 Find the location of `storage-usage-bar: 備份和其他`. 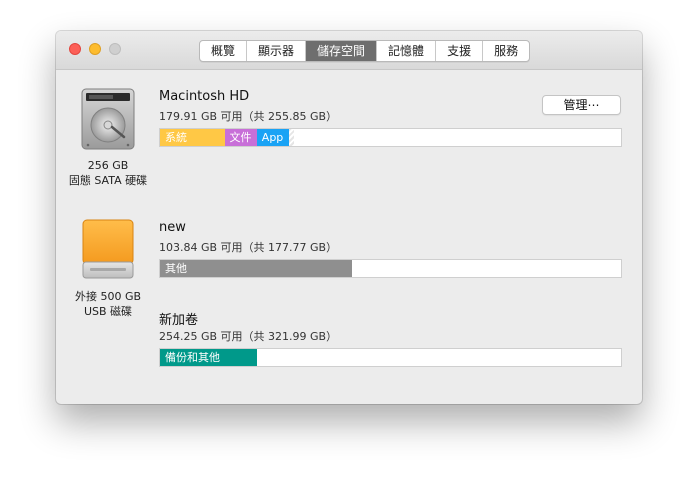

storage-usage-bar: 備份和其他 is located at coordinates (390, 357).